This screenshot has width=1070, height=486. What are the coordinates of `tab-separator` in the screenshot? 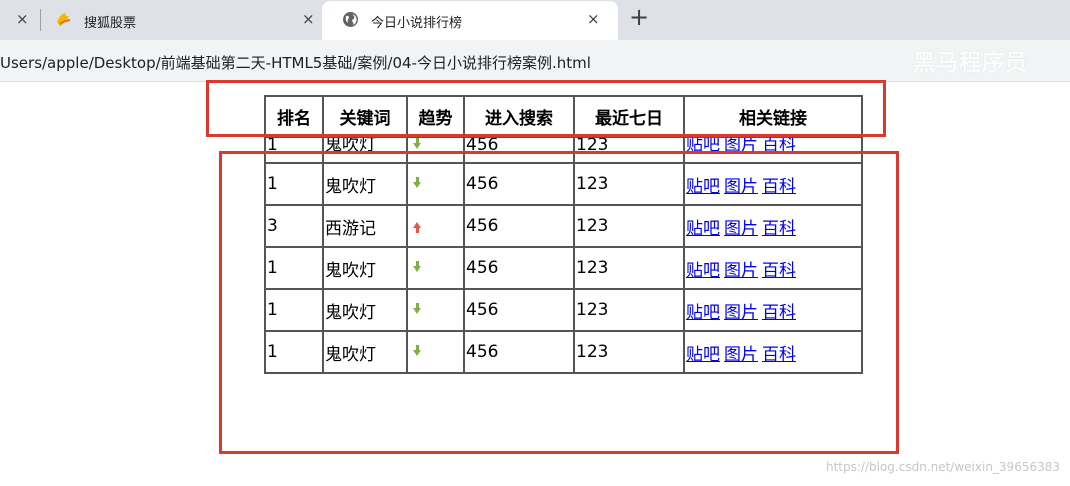 It's located at (40, 20).